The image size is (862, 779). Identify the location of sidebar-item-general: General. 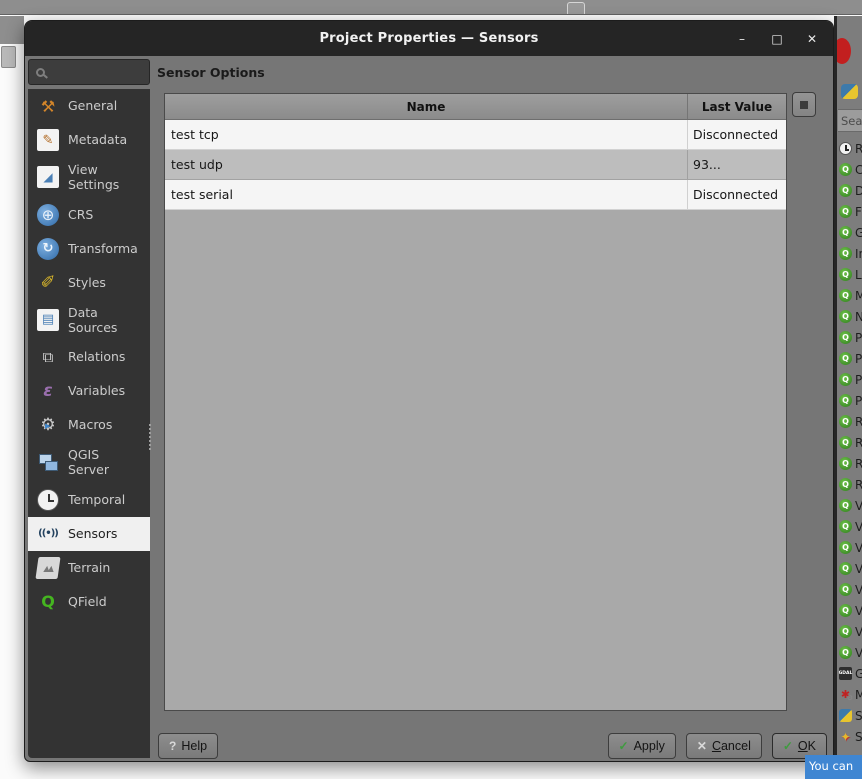
(89, 106).